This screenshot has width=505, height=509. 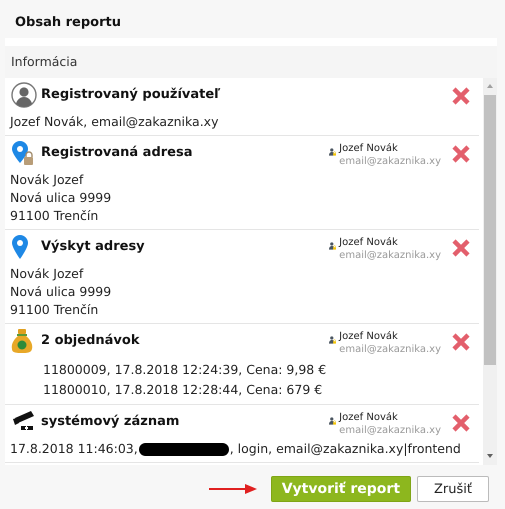 I want to click on dialog-title: Obsah reportu, so click(x=68, y=23).